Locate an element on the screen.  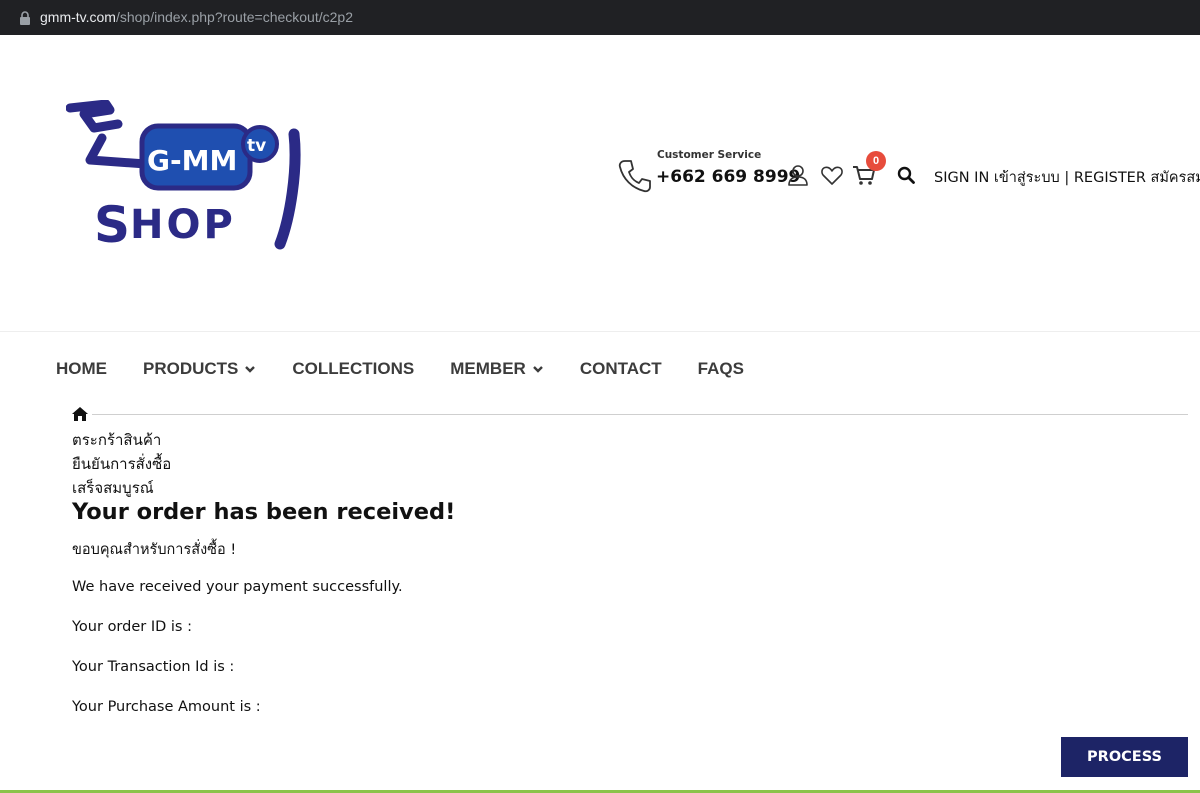
logo-text-shop: S is located at coordinates (112, 223).